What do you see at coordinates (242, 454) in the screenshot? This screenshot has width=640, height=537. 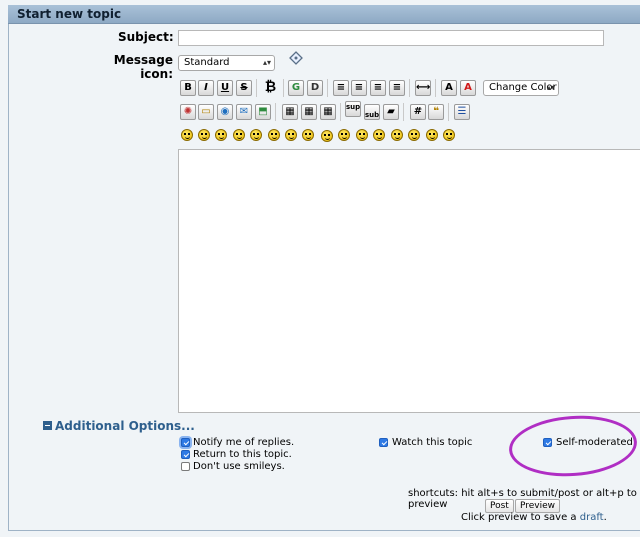 I see `return-topic-label: Return to this topic.` at bounding box center [242, 454].